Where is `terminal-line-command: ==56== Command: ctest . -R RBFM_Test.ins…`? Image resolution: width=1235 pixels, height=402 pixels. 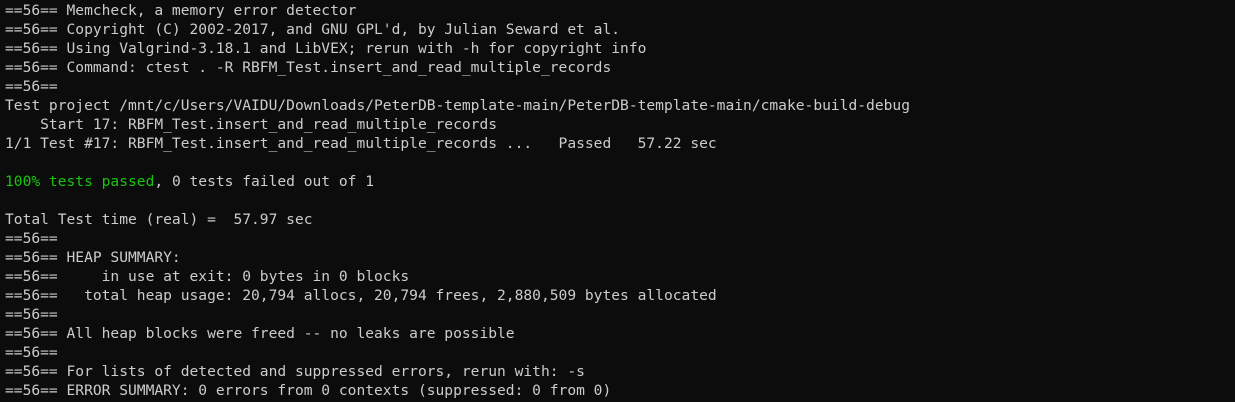
terminal-line-command: ==56== Command: ctest . -R RBFM_Test.ins… is located at coordinates (308, 67).